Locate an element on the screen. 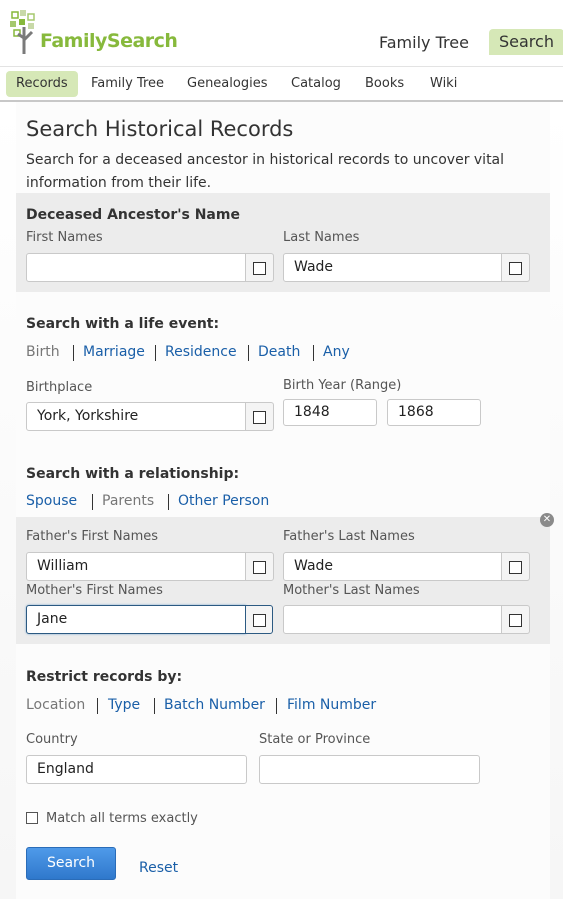 The height and width of the screenshot is (899, 563). tab-residence: Residence is located at coordinates (201, 352).